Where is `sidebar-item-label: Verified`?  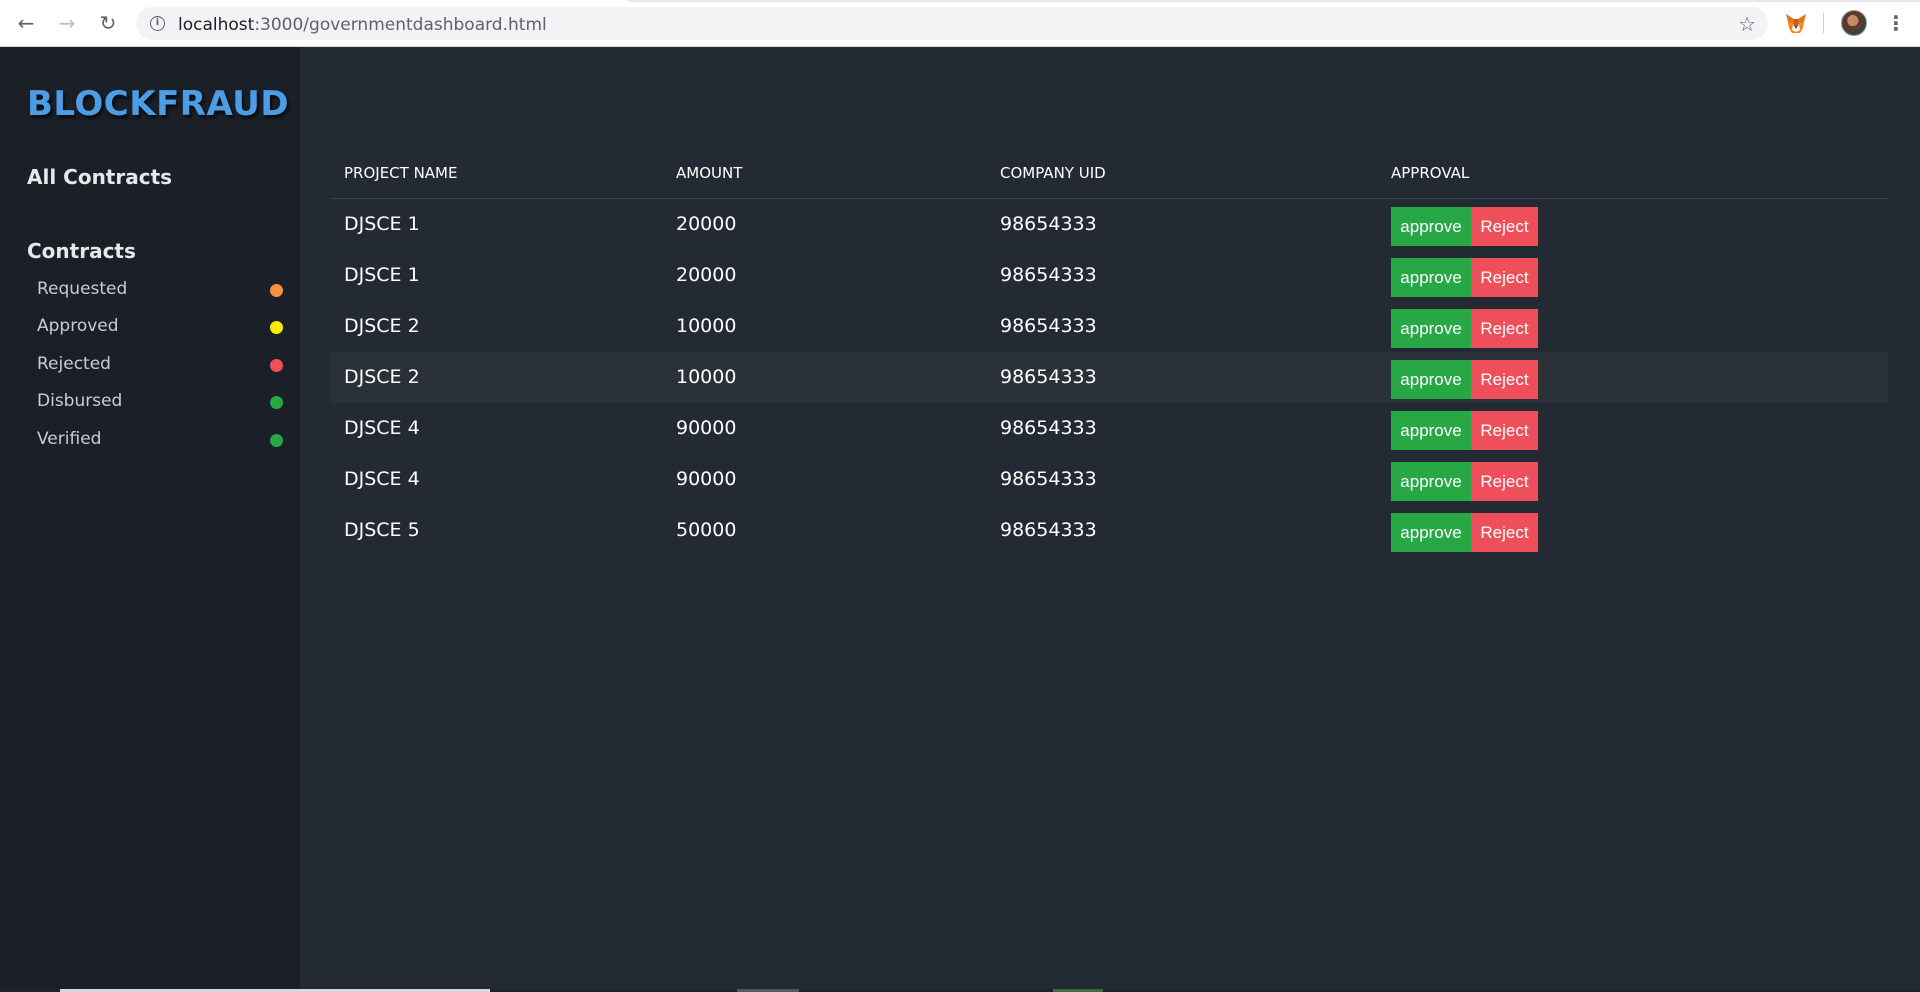
sidebar-item-label: Verified is located at coordinates (69, 439).